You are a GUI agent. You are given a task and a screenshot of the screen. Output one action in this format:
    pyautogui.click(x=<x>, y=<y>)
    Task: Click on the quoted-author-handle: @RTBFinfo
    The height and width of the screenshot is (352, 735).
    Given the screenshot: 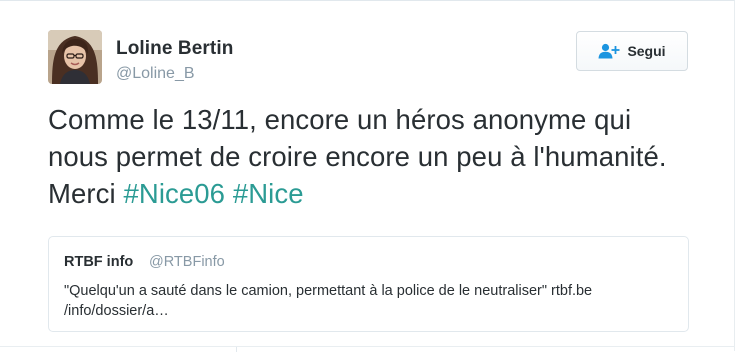 What is the action you would take?
    pyautogui.click(x=187, y=262)
    